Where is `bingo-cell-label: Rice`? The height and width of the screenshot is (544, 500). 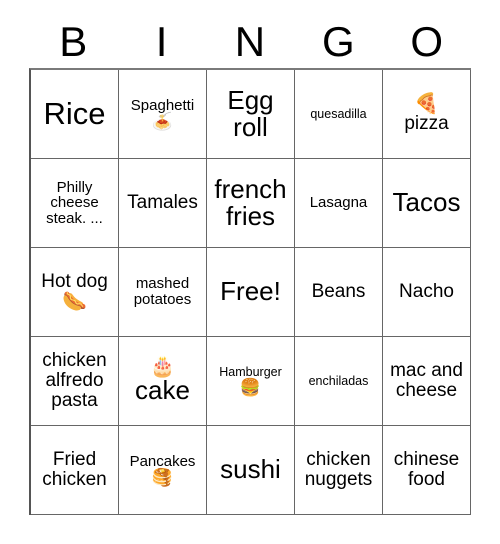
bingo-cell-label: Rice is located at coordinates (74, 113).